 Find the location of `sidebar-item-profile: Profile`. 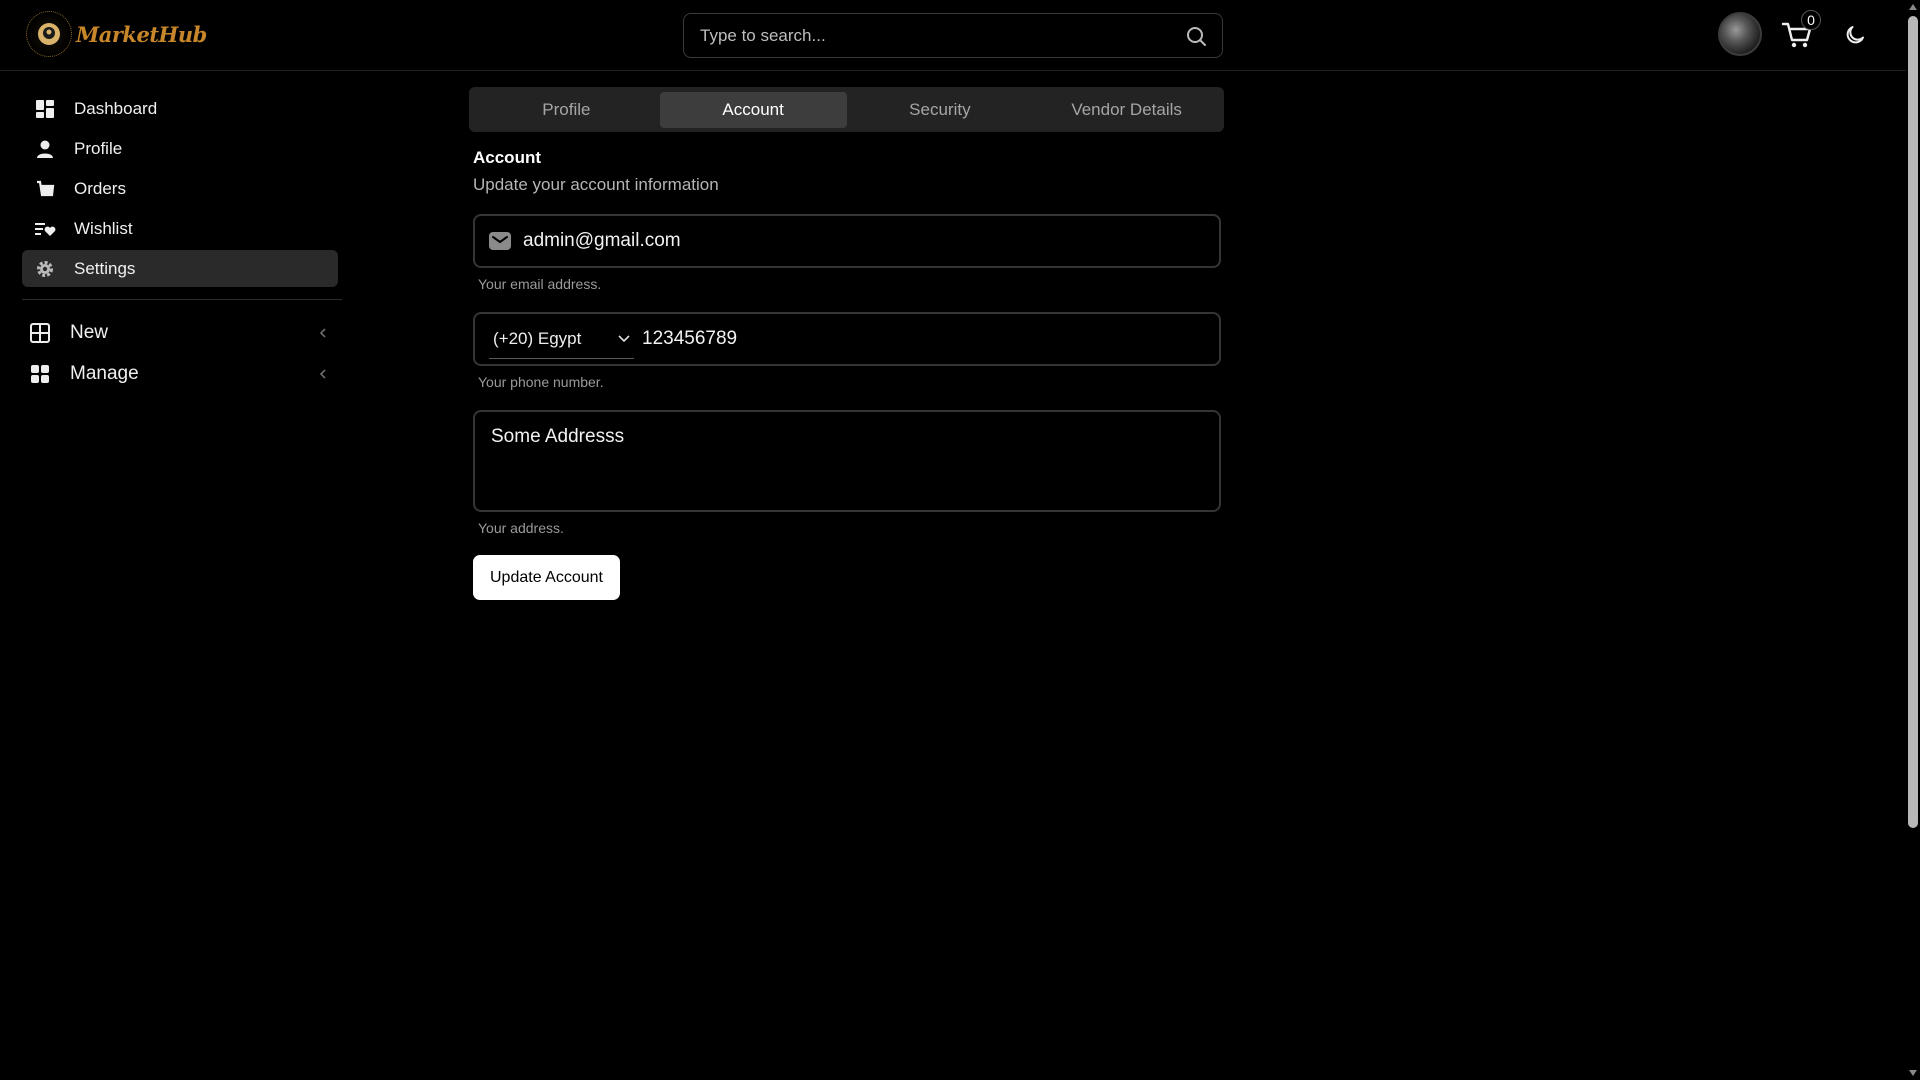

sidebar-item-profile: Profile is located at coordinates (180, 148).